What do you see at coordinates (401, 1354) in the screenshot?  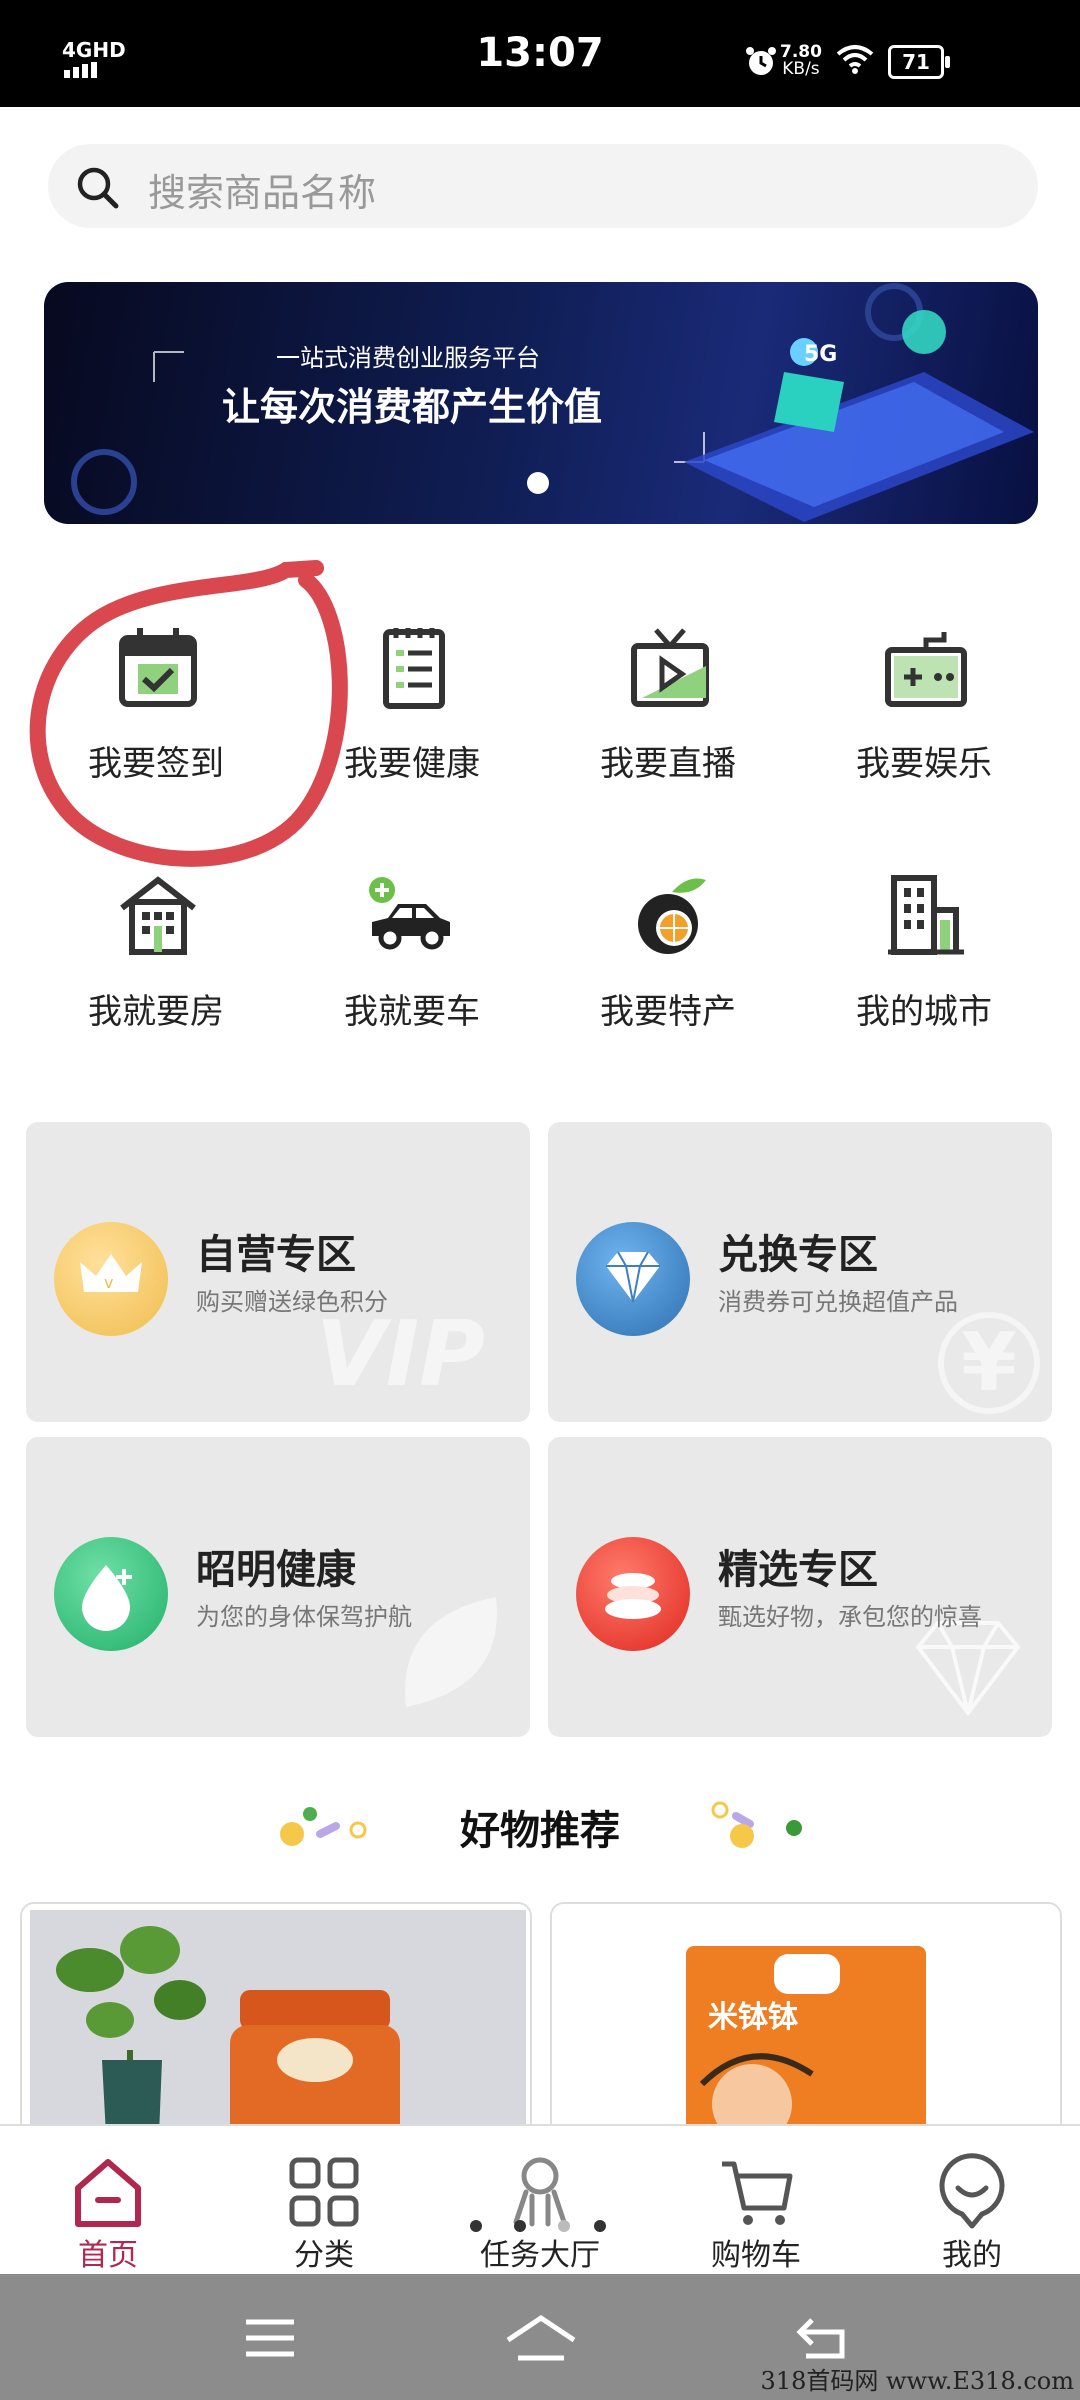 I see `vip-watermark: VIP` at bounding box center [401, 1354].